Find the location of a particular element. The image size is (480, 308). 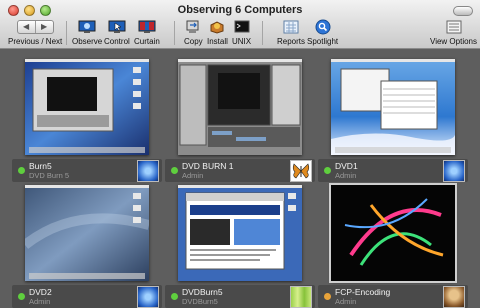

install-label: Install is located at coordinates (217, 41).